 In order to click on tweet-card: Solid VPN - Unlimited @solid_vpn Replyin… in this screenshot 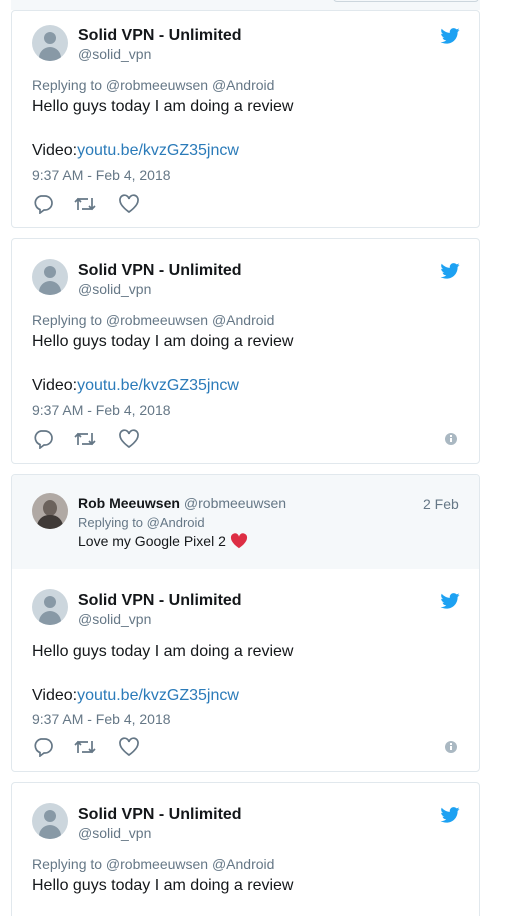, I will do `click(245, 849)`.